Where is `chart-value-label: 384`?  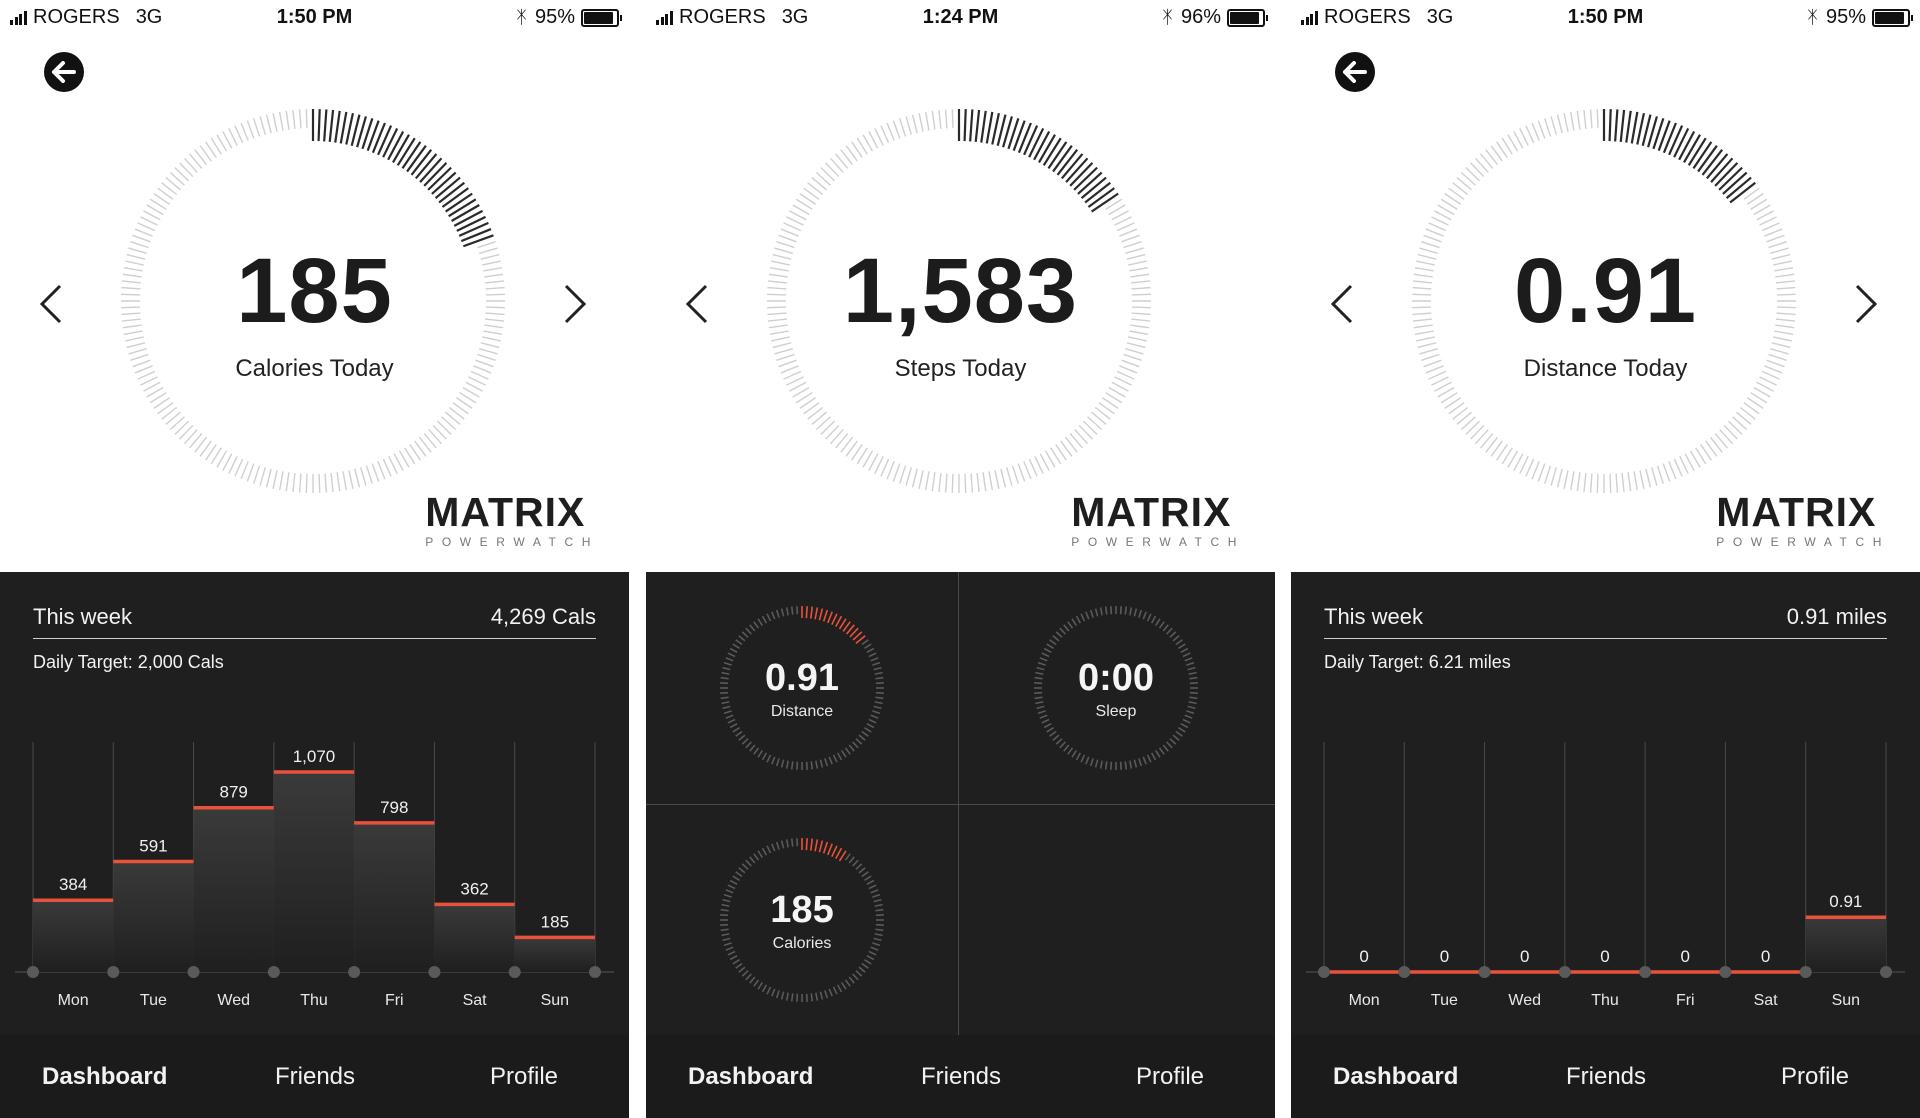 chart-value-label: 384 is located at coordinates (73, 884).